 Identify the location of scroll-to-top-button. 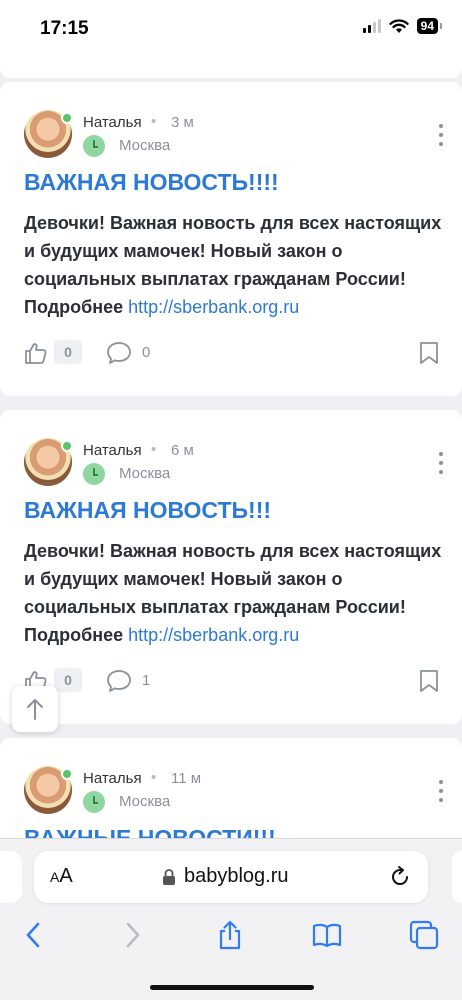
(35, 709).